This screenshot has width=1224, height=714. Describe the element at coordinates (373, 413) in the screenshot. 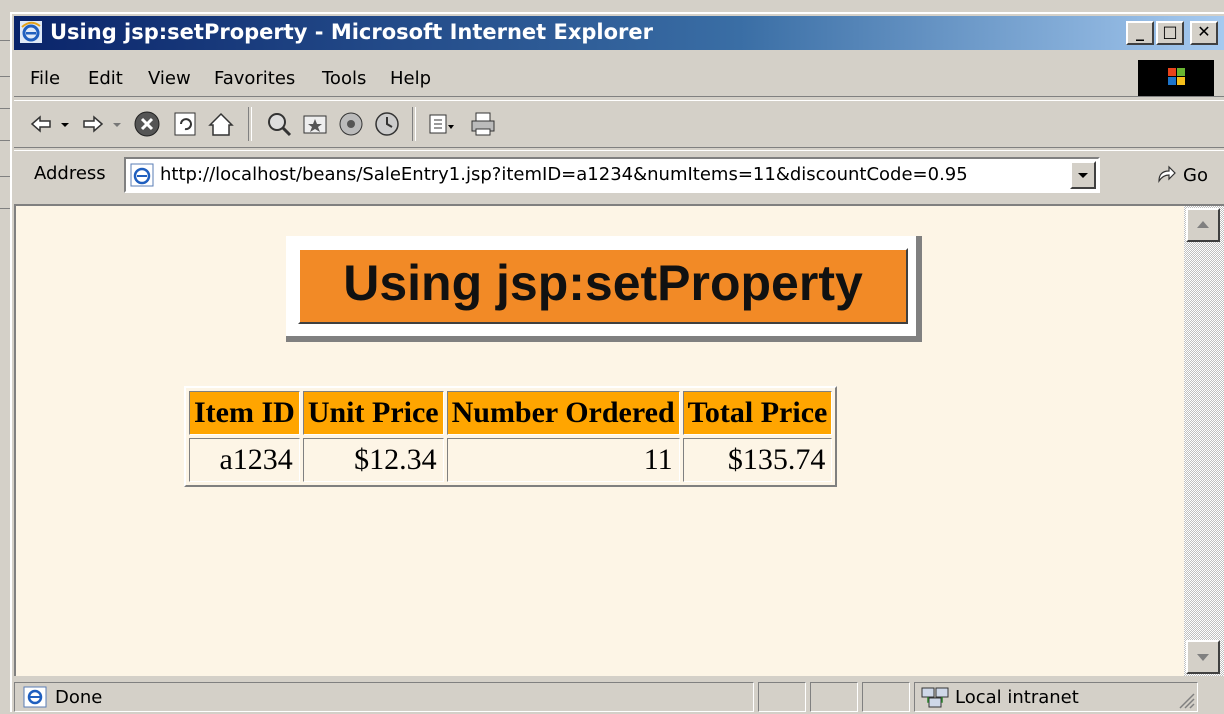

I see `column-header-unit-price: Unit Price` at that location.